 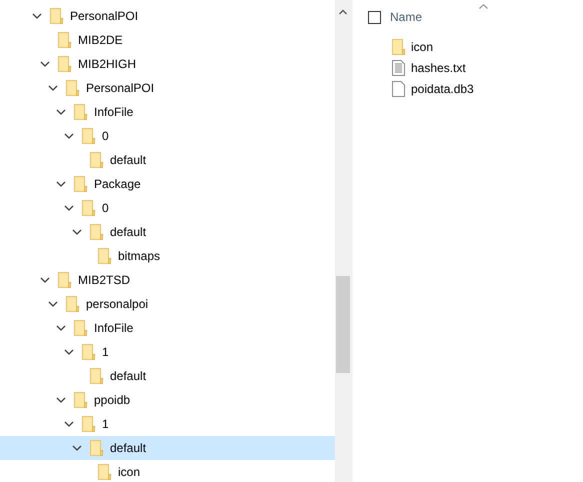 What do you see at coordinates (398, 88) in the screenshot?
I see `file-icon` at bounding box center [398, 88].